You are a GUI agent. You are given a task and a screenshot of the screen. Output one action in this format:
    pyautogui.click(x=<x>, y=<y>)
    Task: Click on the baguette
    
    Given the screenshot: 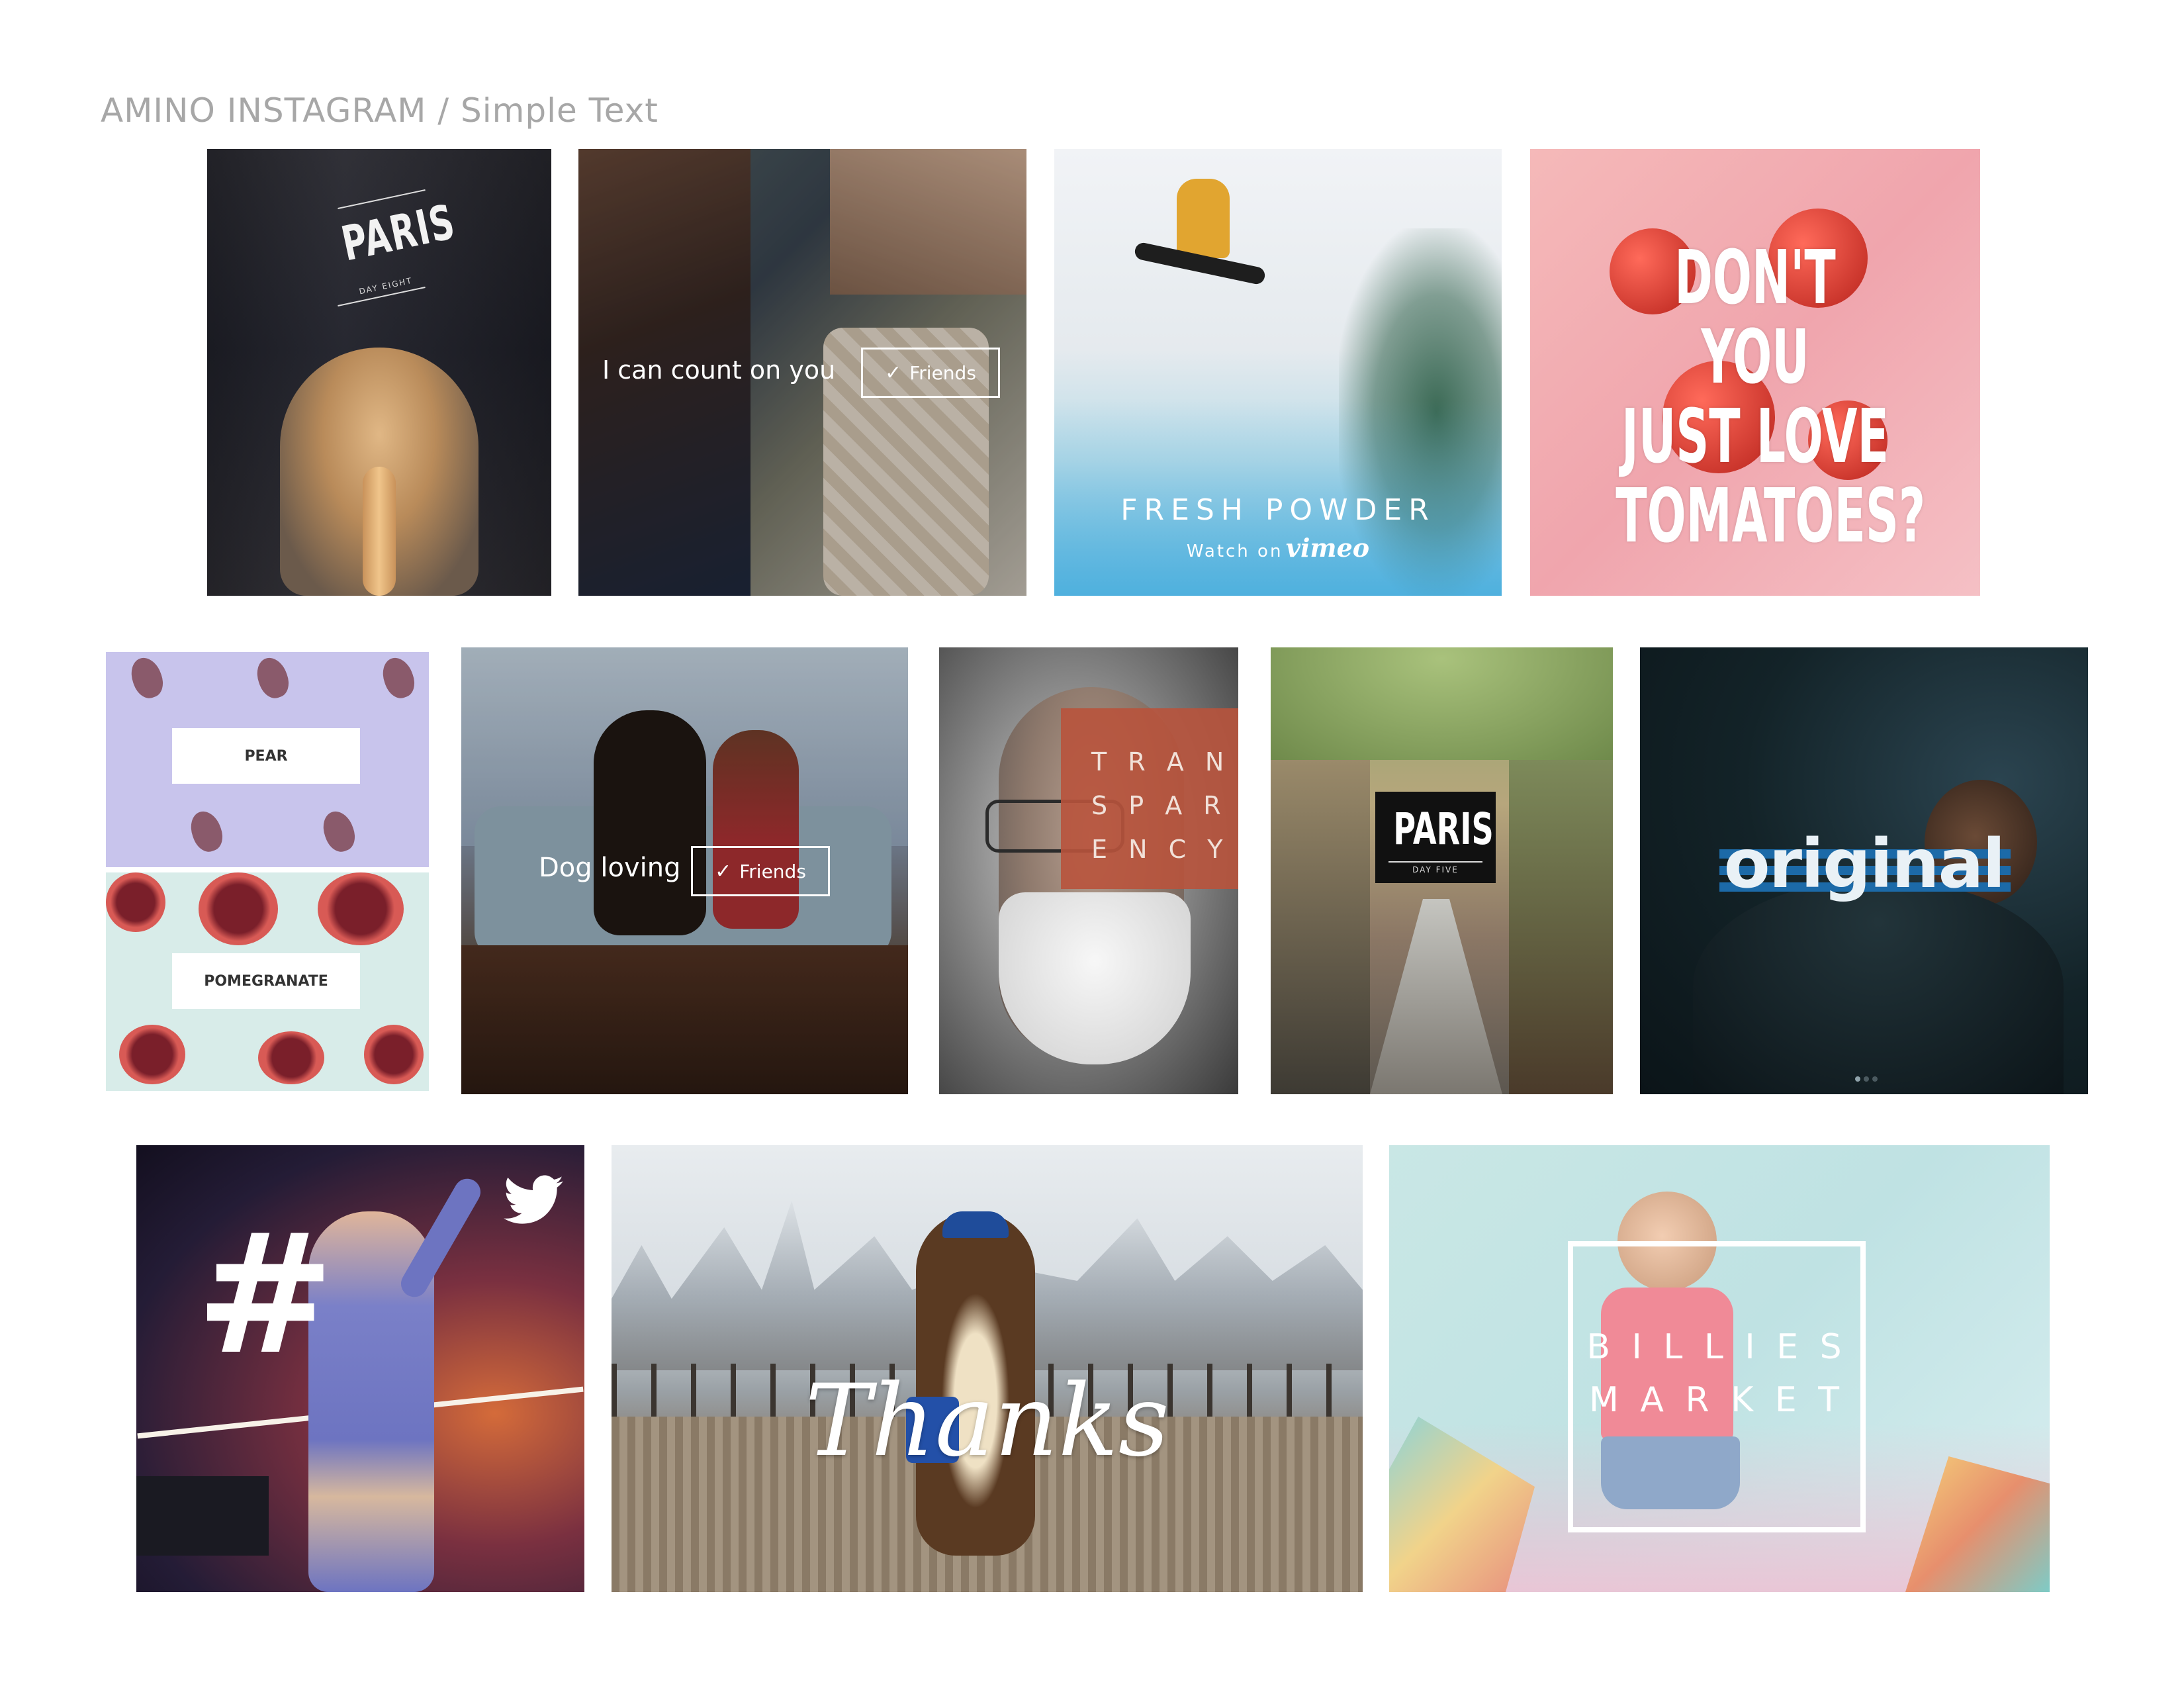 What is the action you would take?
    pyautogui.click(x=380, y=531)
    